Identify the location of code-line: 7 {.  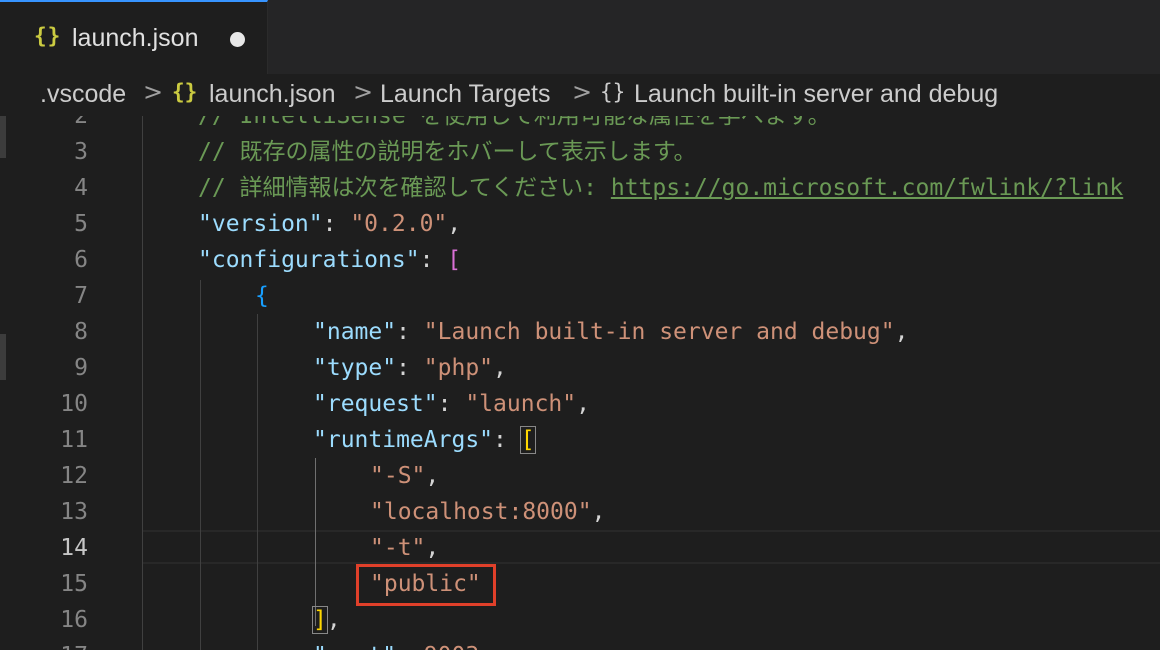
(580, 296).